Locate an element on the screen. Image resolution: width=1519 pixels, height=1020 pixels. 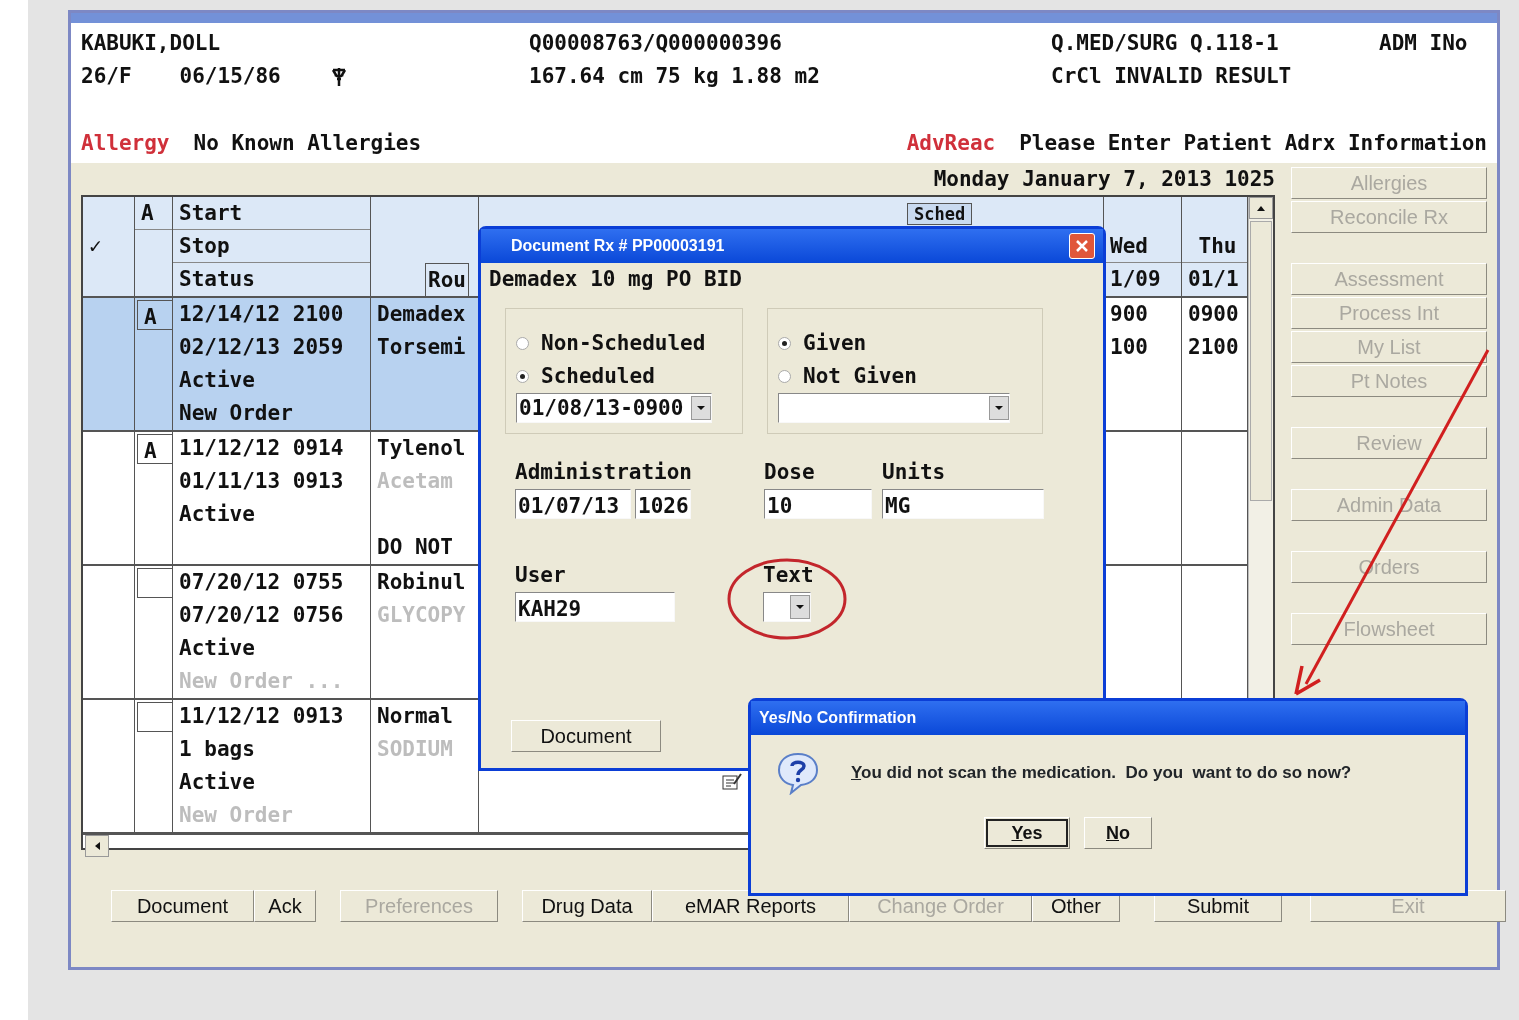
table-cell-text: Tylenol is located at coordinates (421, 448).